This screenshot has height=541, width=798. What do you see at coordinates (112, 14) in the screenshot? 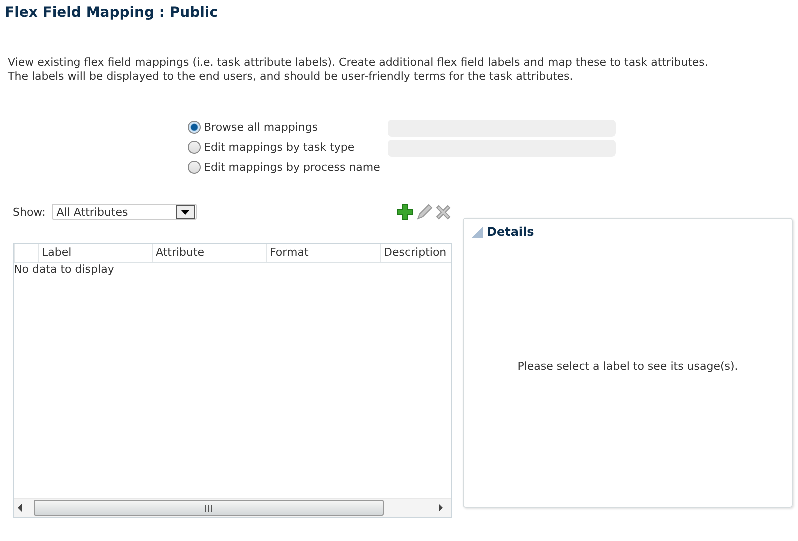
I see `page-title: Flex Field Mapping : Public` at bounding box center [112, 14].